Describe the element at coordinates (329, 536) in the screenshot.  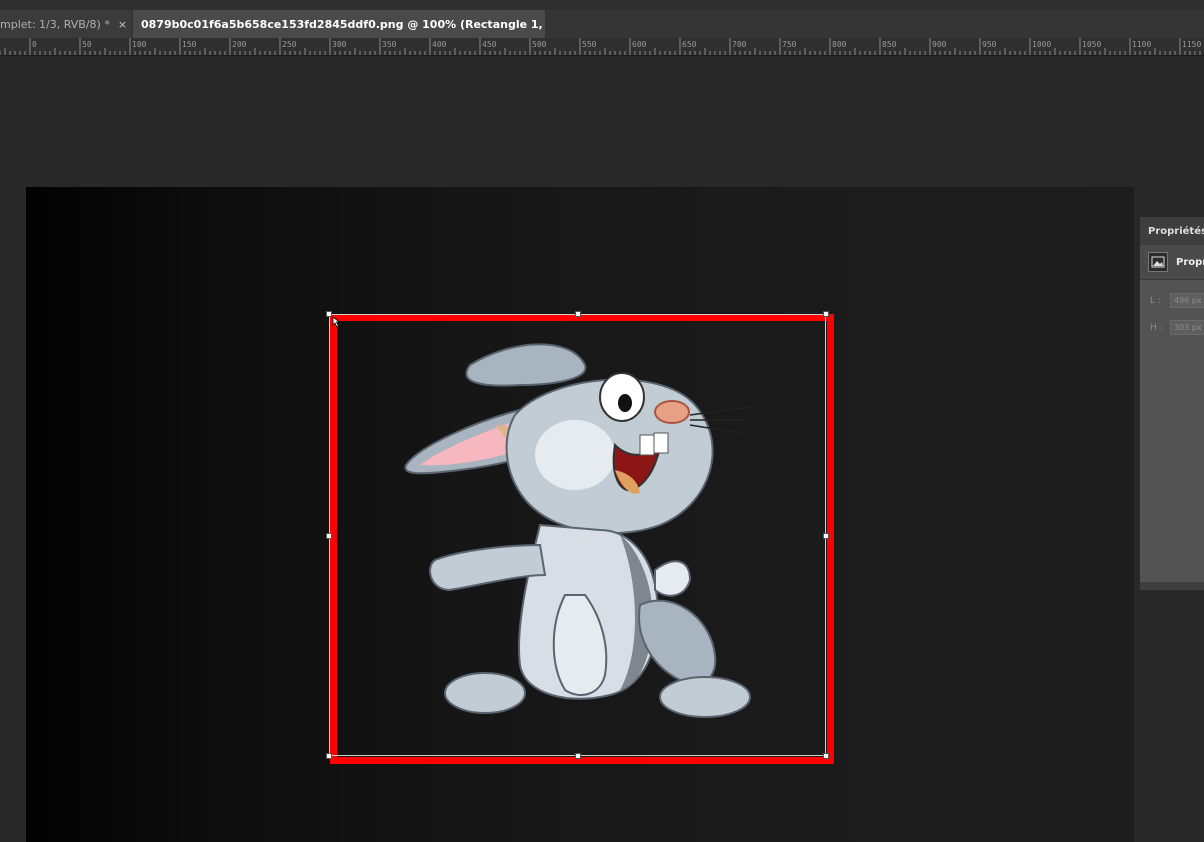
I see `transform-handle-middle-left` at that location.